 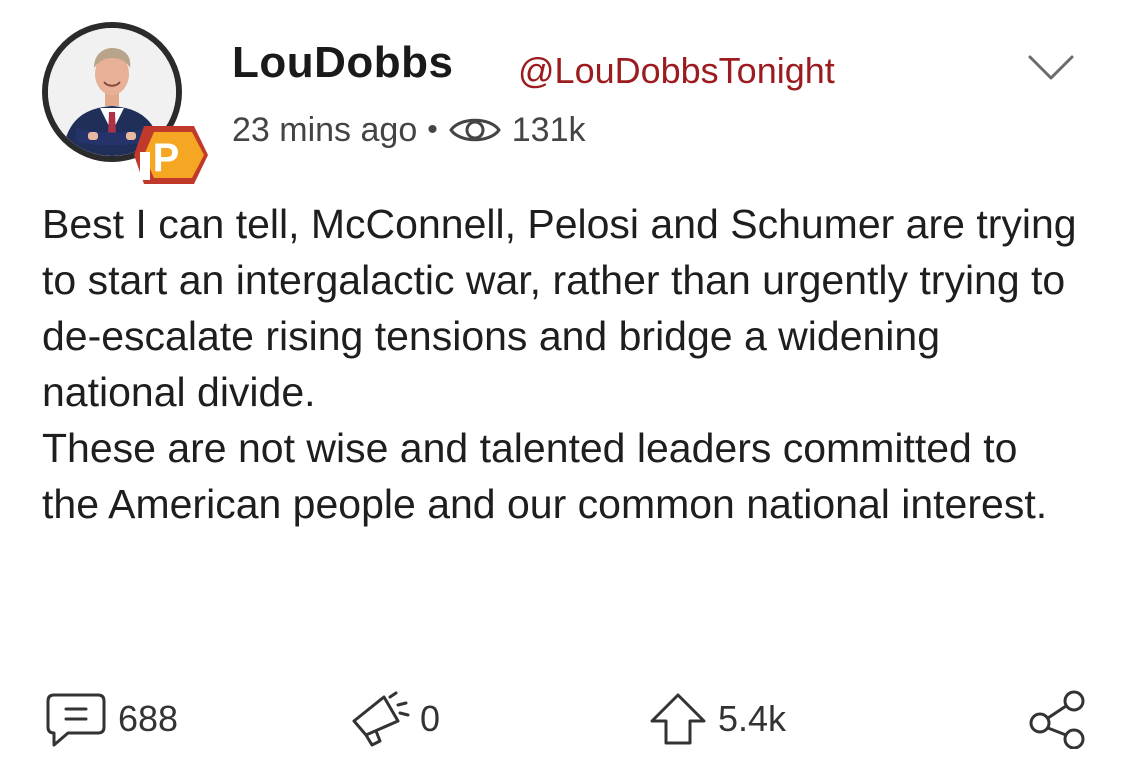 What do you see at coordinates (76, 719) in the screenshot?
I see `comment-icon` at bounding box center [76, 719].